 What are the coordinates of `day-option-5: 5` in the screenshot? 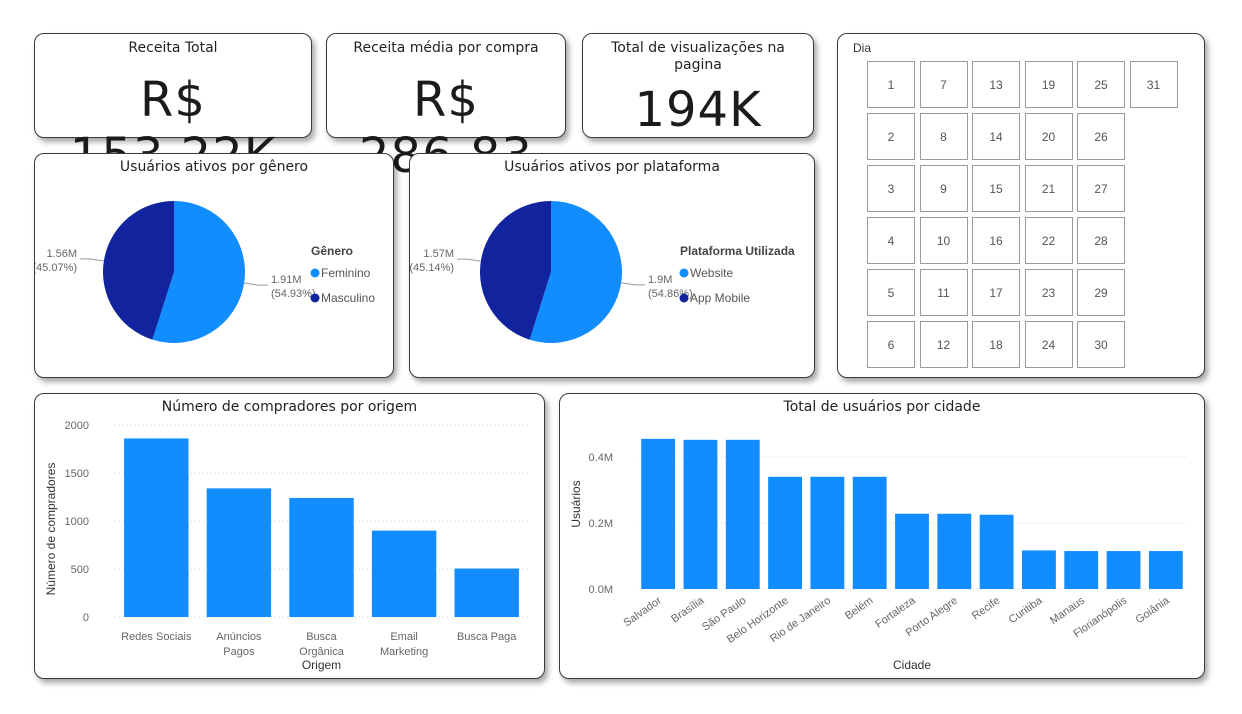 It's located at (891, 292).